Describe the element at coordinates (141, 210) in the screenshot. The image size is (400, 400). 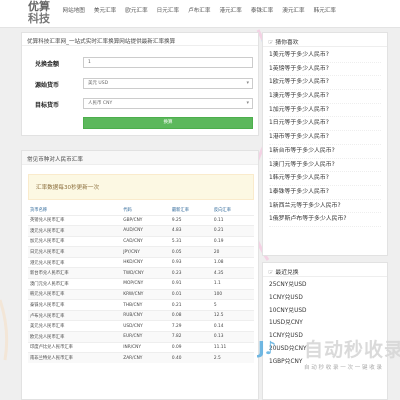
I see `table-header-row: 货币名称 代码 最新汇率 反向汇率` at that location.